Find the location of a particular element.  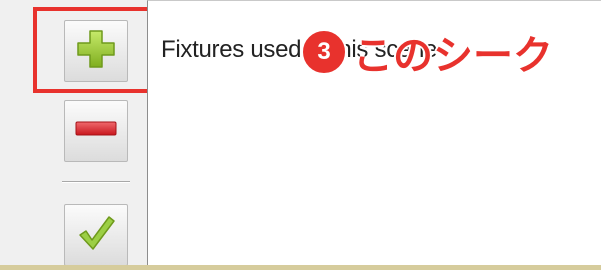

step-number-badge: 3 is located at coordinates (324, 52).